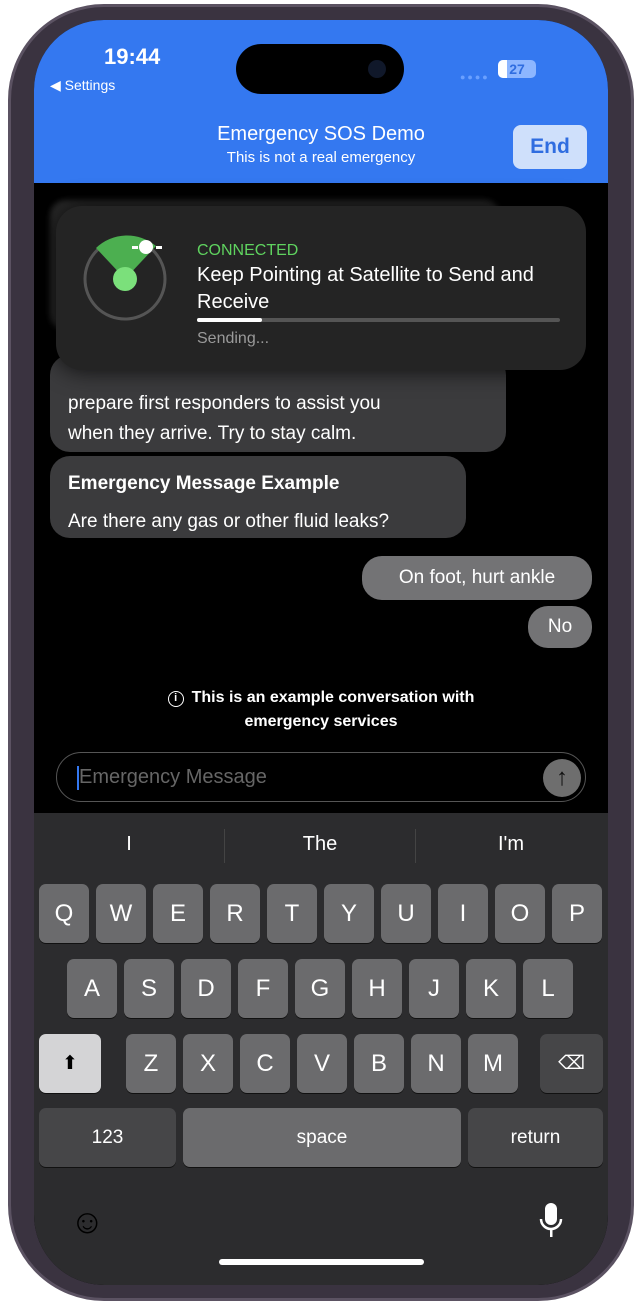 This screenshot has width=642, height=1305. I want to click on status-time: 19:44, so click(132, 56).